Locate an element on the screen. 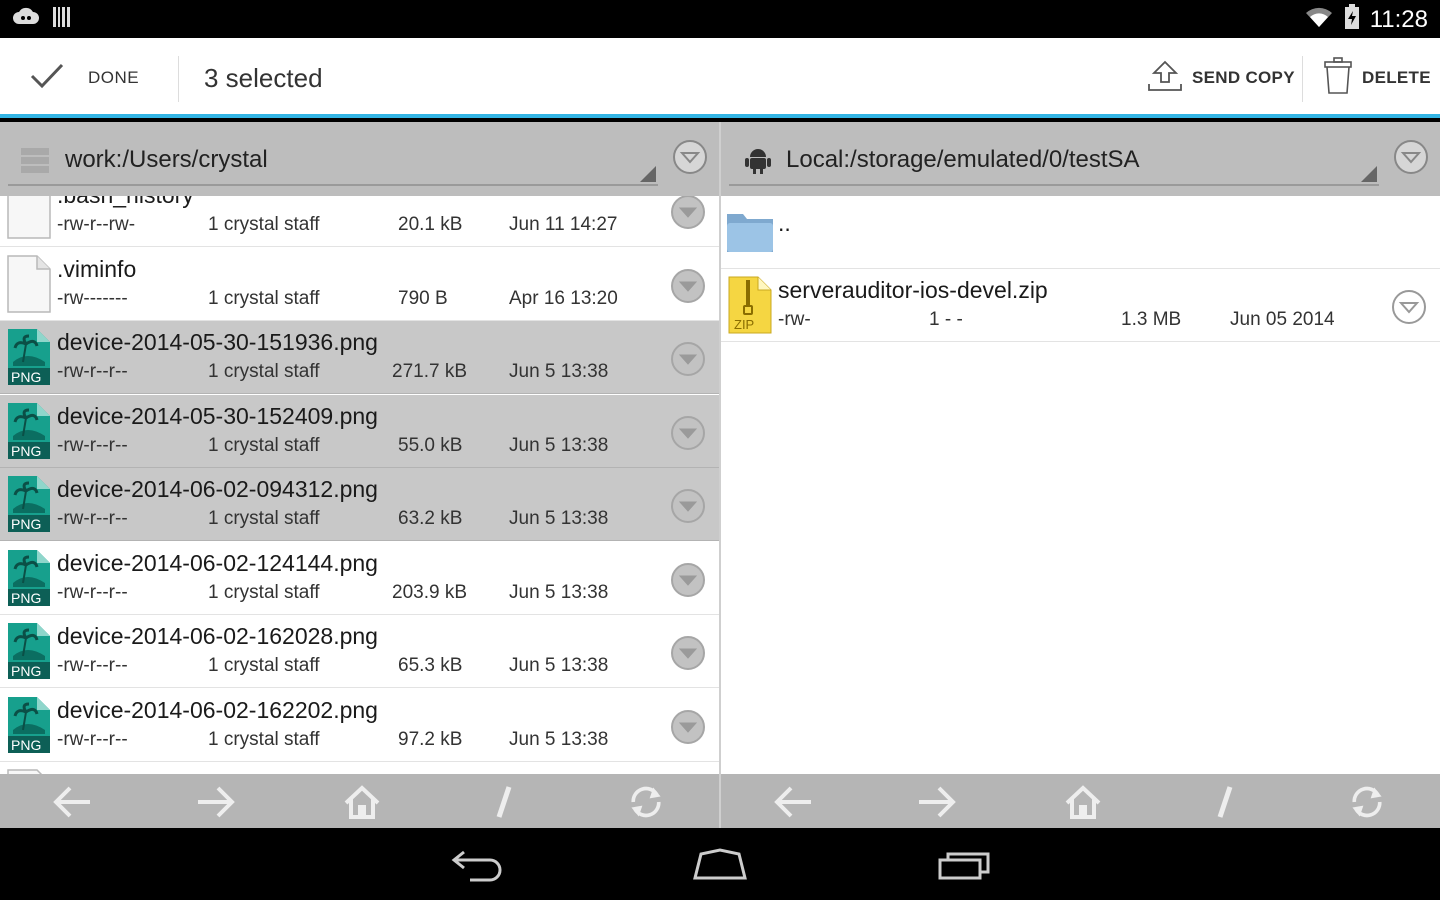 The width and height of the screenshot is (1440, 900). delete-label: DELETE is located at coordinates (1396, 77).